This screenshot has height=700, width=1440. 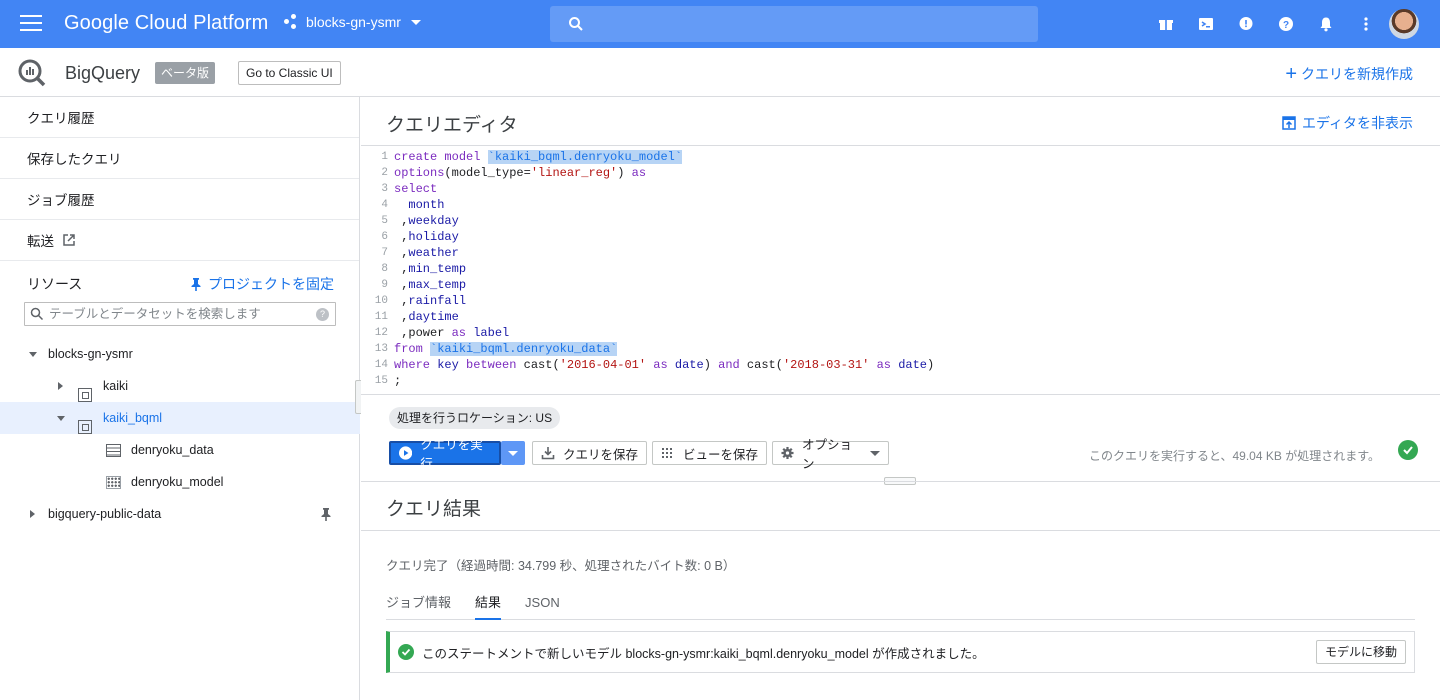 I want to click on view-icon, so click(x=667, y=453).